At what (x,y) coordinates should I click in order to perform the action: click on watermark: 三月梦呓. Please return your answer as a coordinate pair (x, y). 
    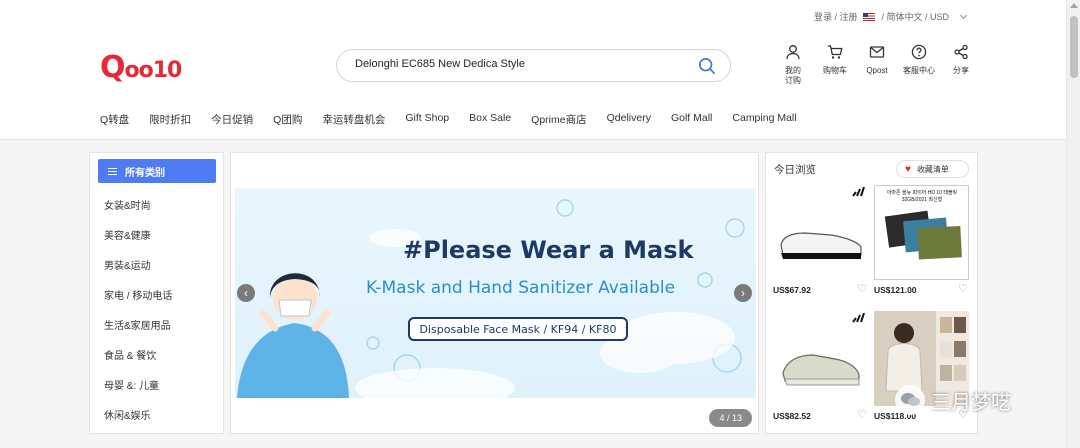
    Looking at the image, I should click on (953, 400).